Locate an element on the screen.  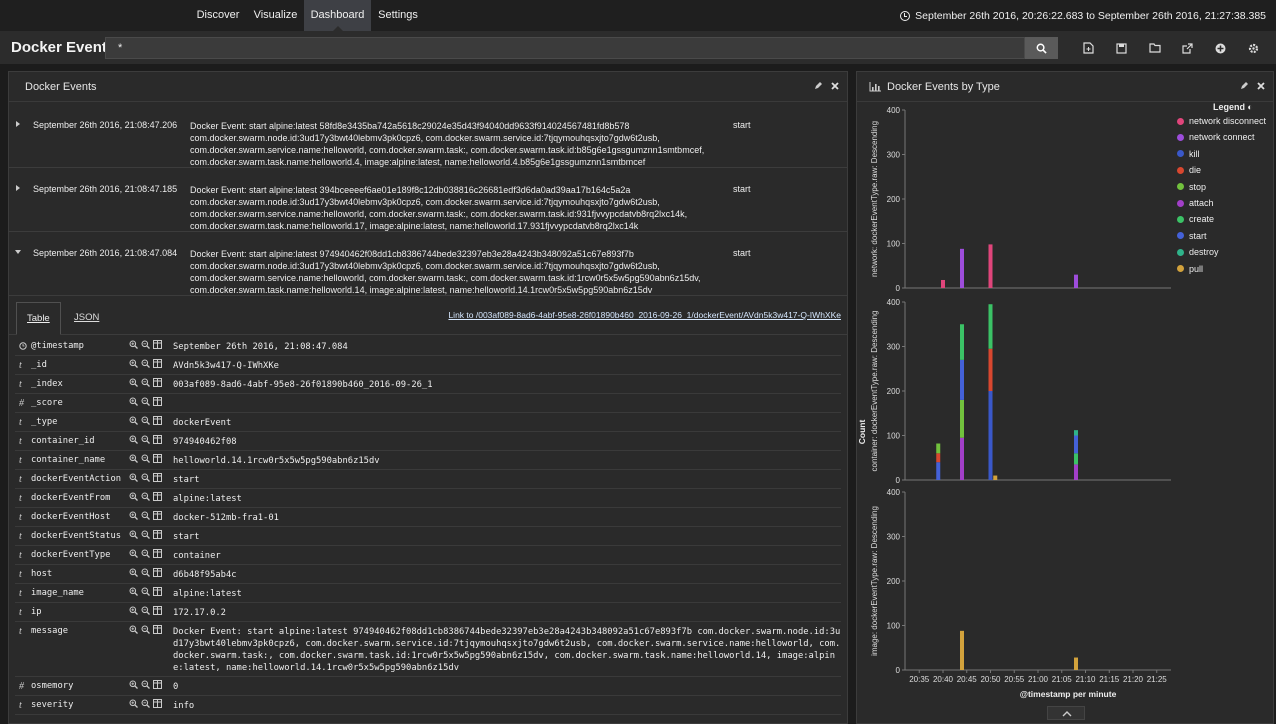
options-button is located at coordinates (1253, 48).